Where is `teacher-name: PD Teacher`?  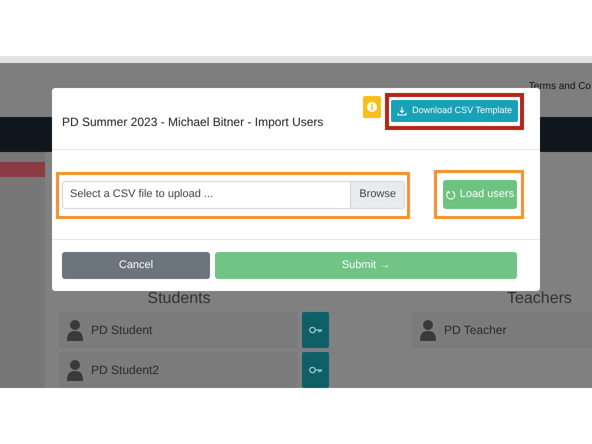
teacher-name: PD Teacher is located at coordinates (475, 330).